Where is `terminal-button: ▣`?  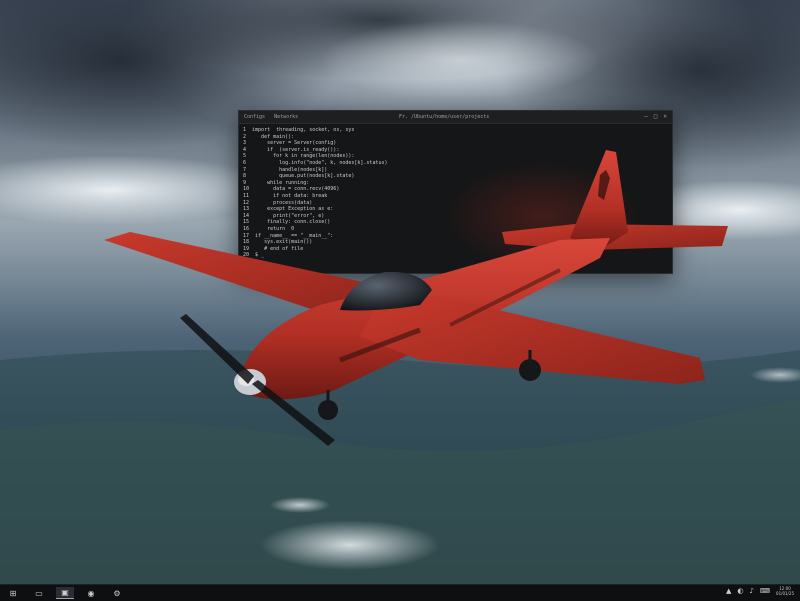
terminal-button: ▣ is located at coordinates (65, 593).